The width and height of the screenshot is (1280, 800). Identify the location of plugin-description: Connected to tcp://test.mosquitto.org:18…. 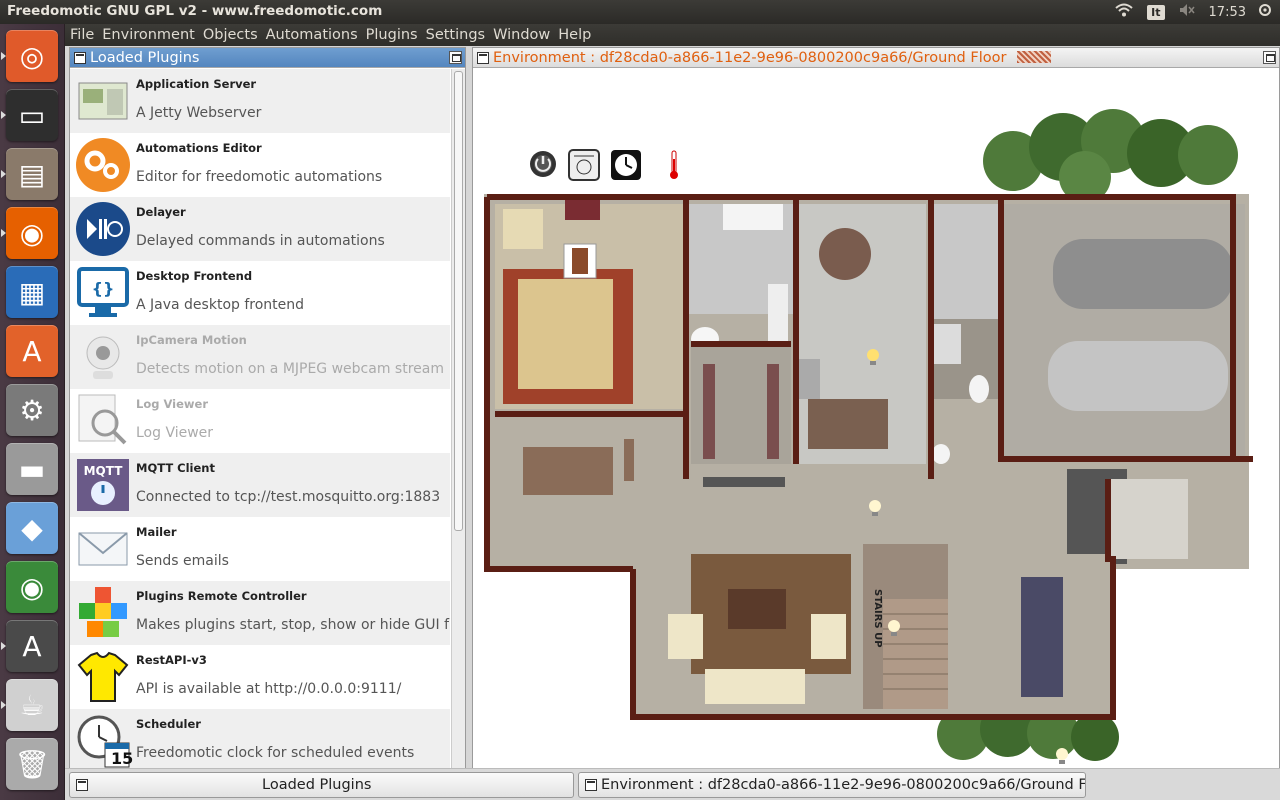
(288, 497).